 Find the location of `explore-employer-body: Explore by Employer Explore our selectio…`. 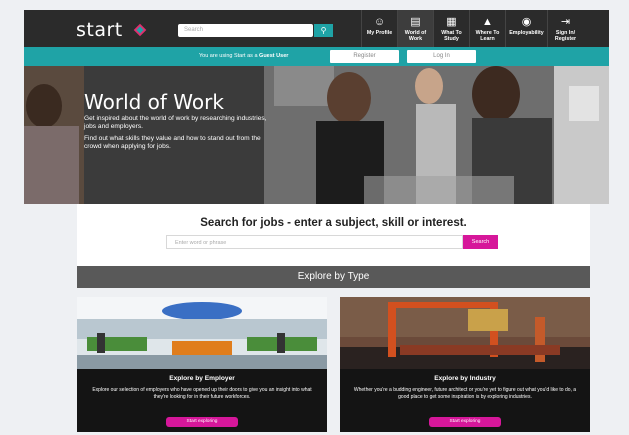

explore-employer-body: Explore by Employer Explore our selectio… is located at coordinates (202, 400).